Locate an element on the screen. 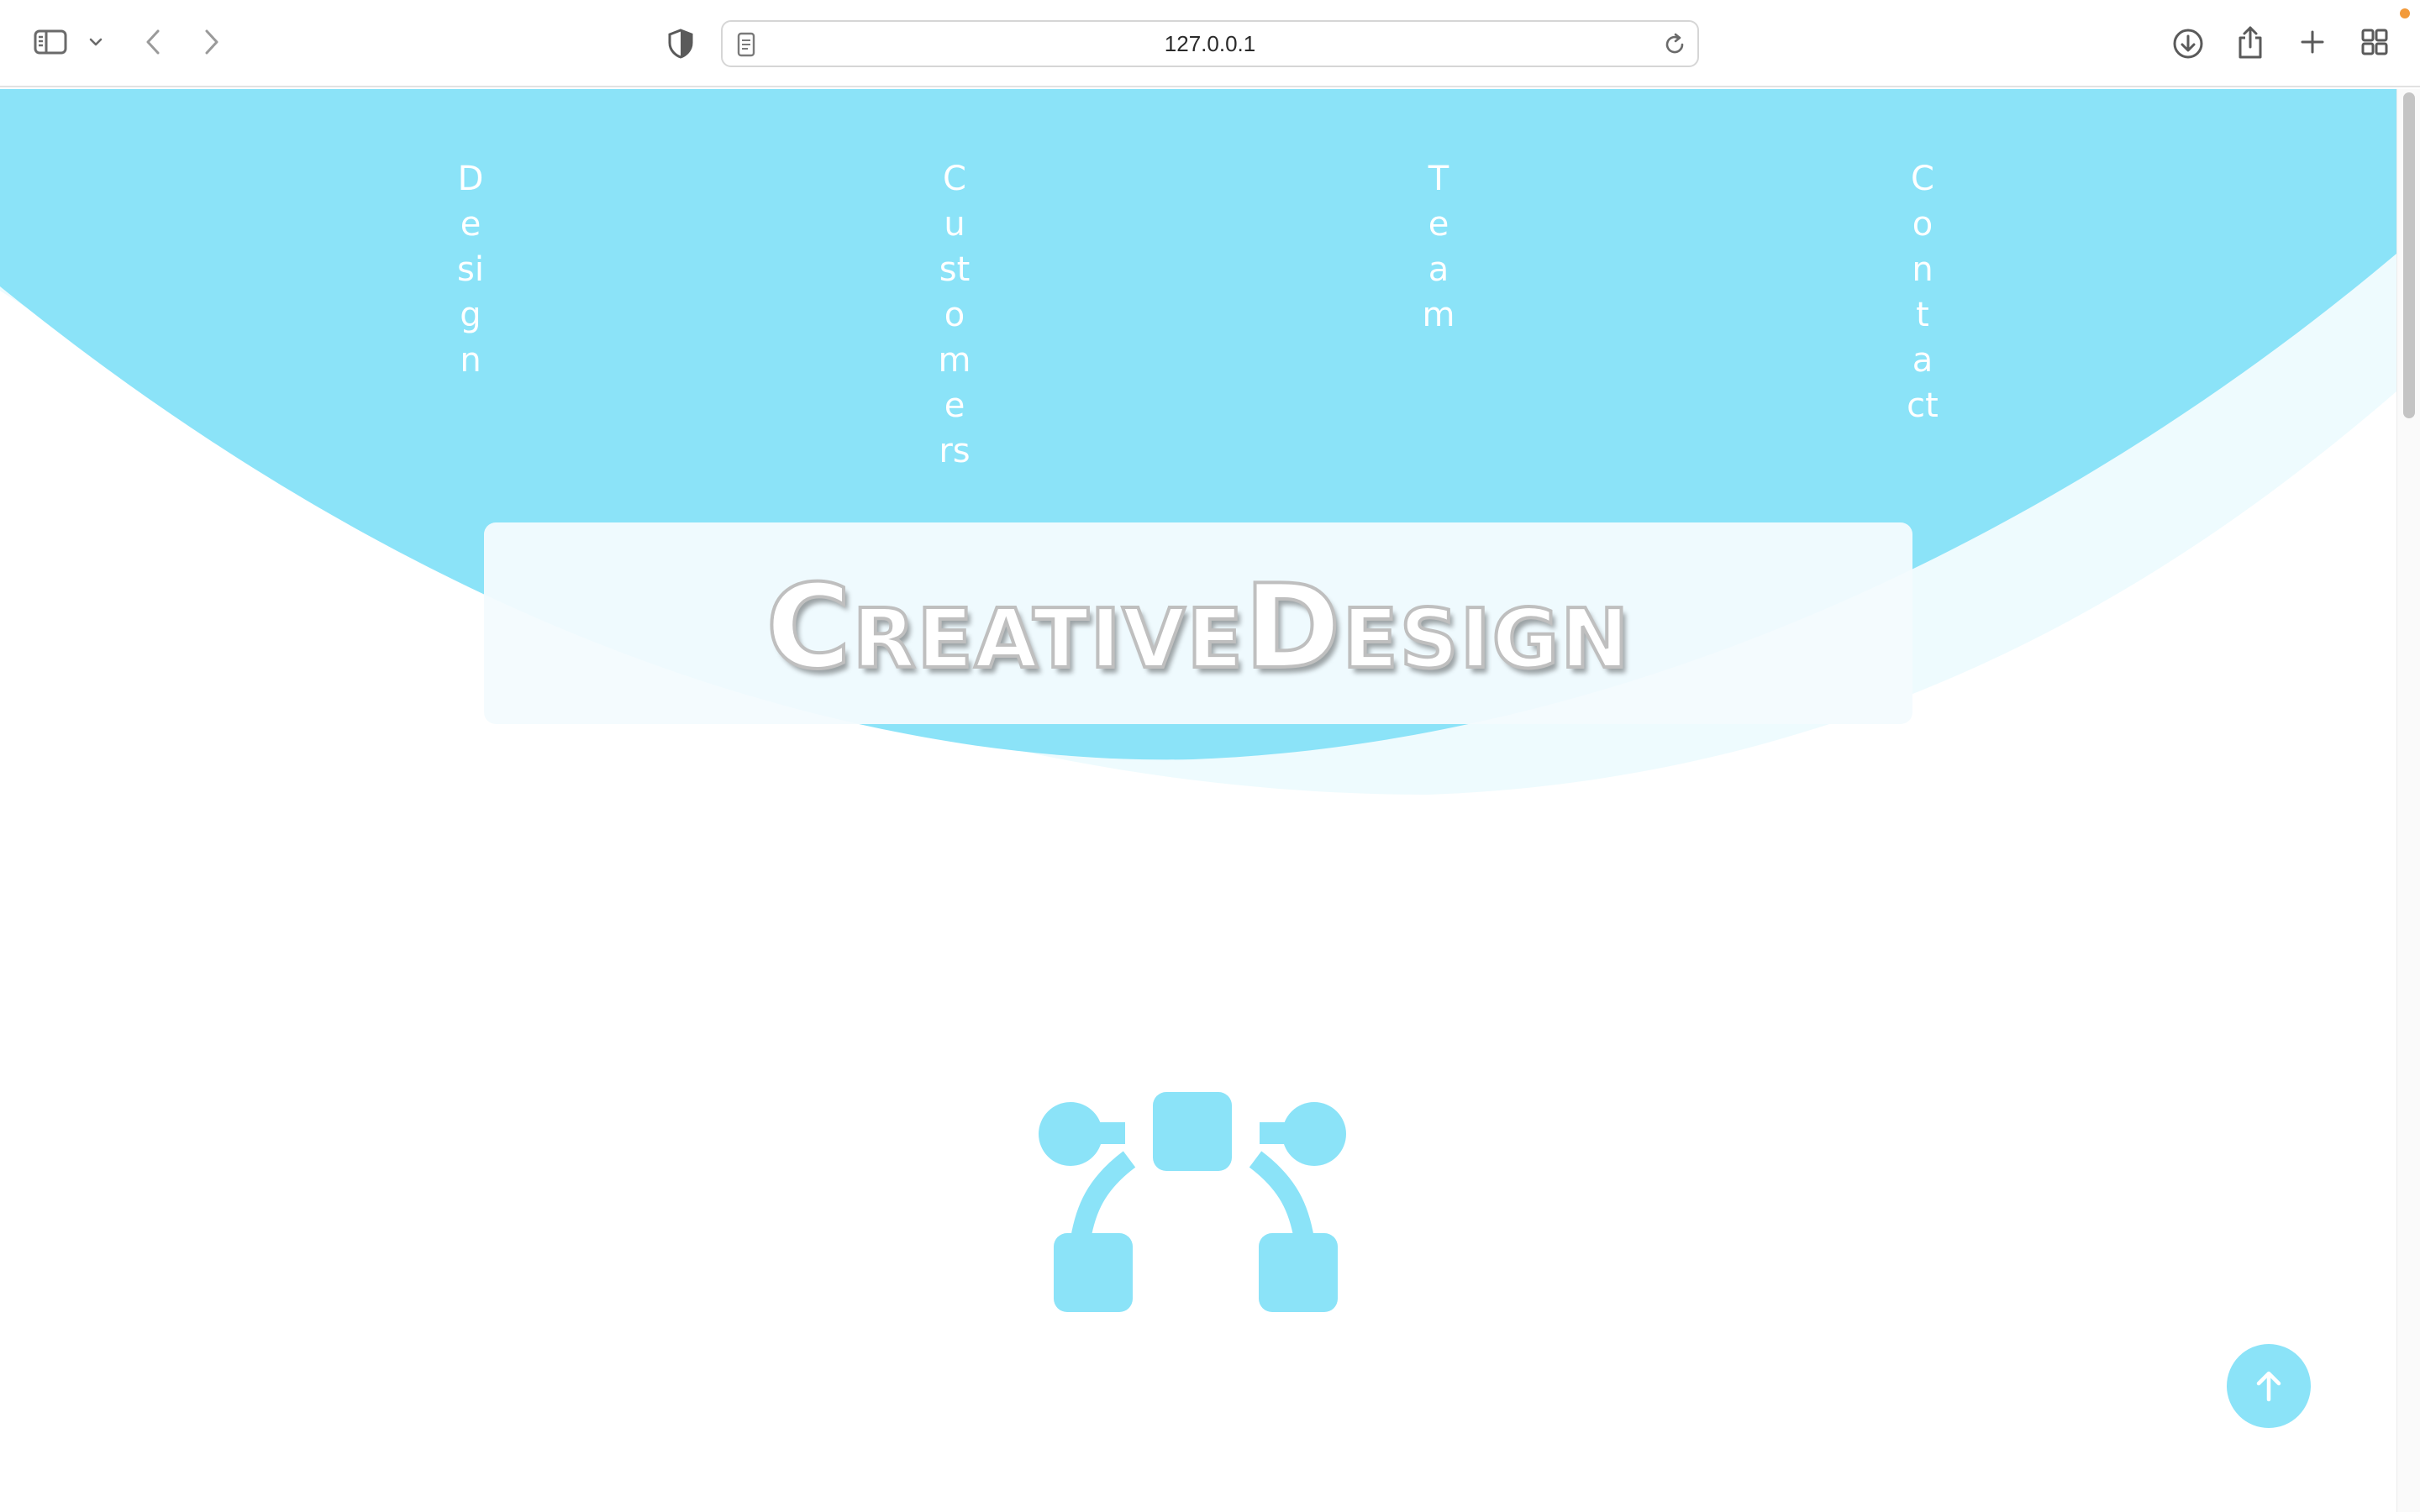  shield-icon is located at coordinates (680, 44).